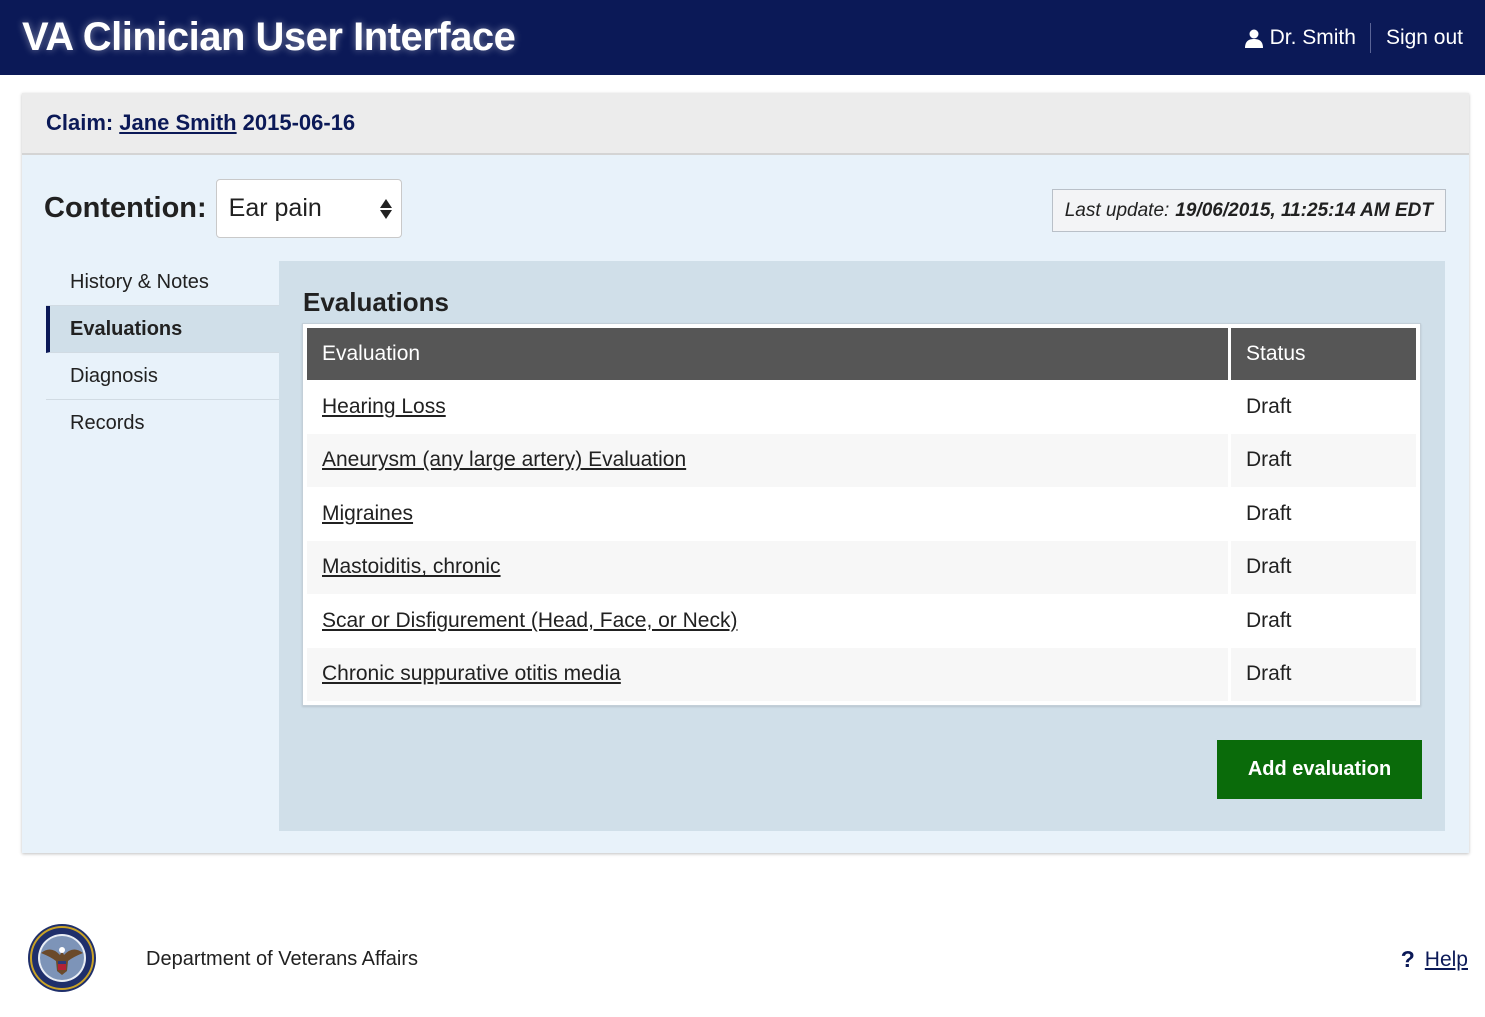 This screenshot has height=1017, width=1485. What do you see at coordinates (411, 566) in the screenshot?
I see `evaluation-link-mastoiditis: Mastoiditis, chronic` at bounding box center [411, 566].